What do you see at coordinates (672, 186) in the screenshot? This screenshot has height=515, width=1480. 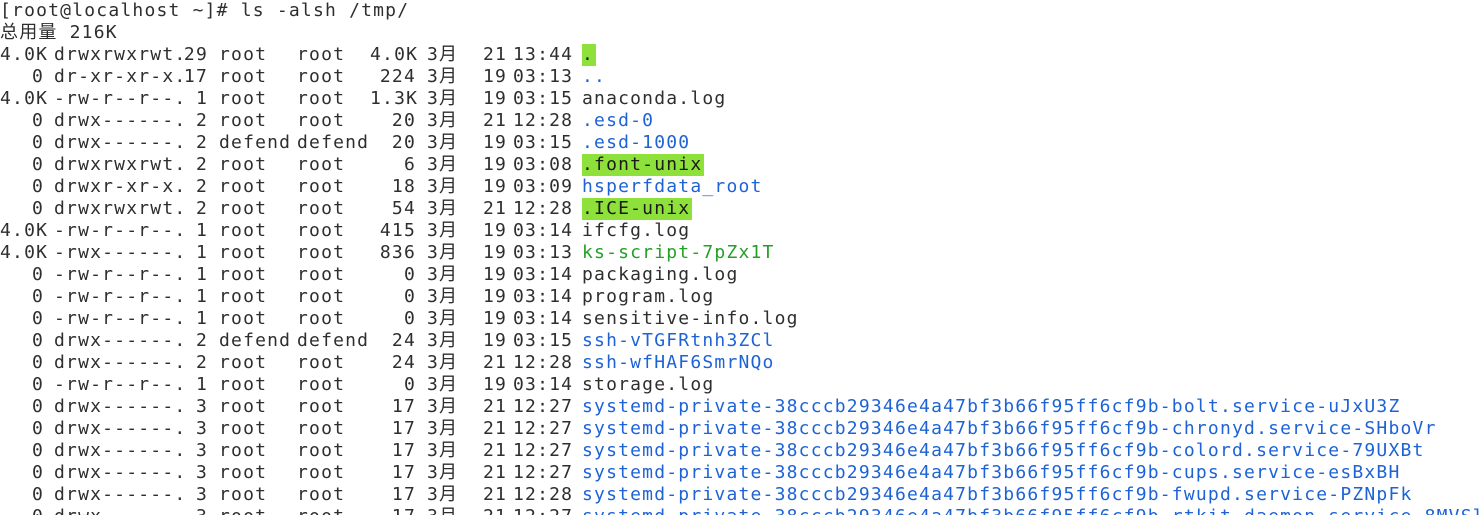 I see `file-name-cell: hsperfdata_root` at bounding box center [672, 186].